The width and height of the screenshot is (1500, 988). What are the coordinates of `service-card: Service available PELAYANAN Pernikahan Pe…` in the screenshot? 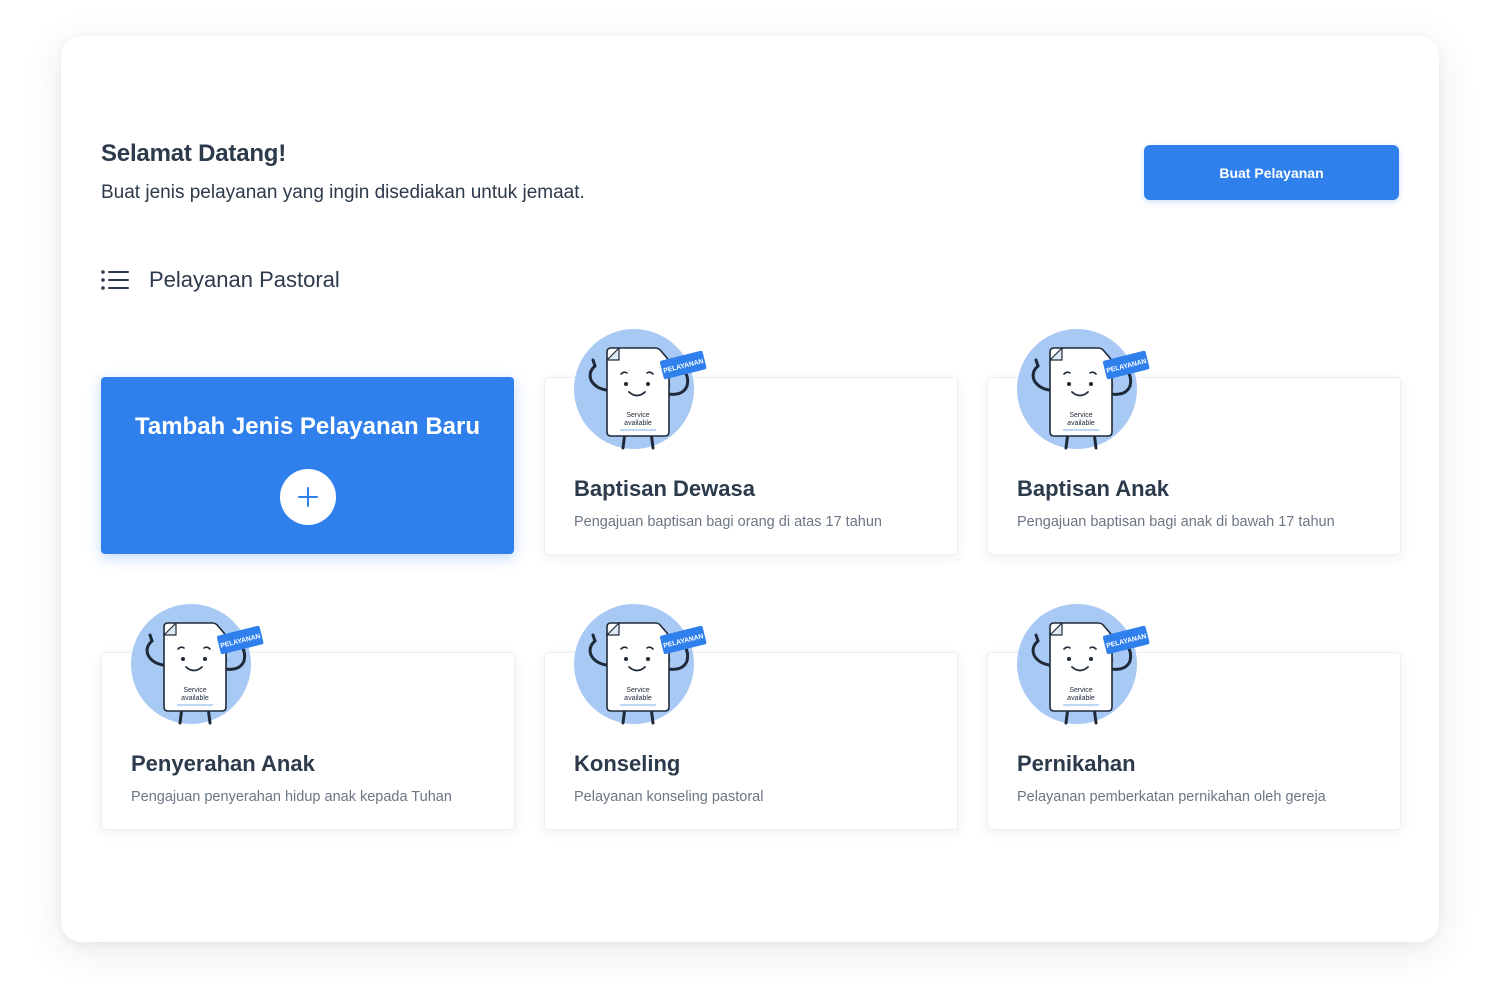 It's located at (1194, 717).